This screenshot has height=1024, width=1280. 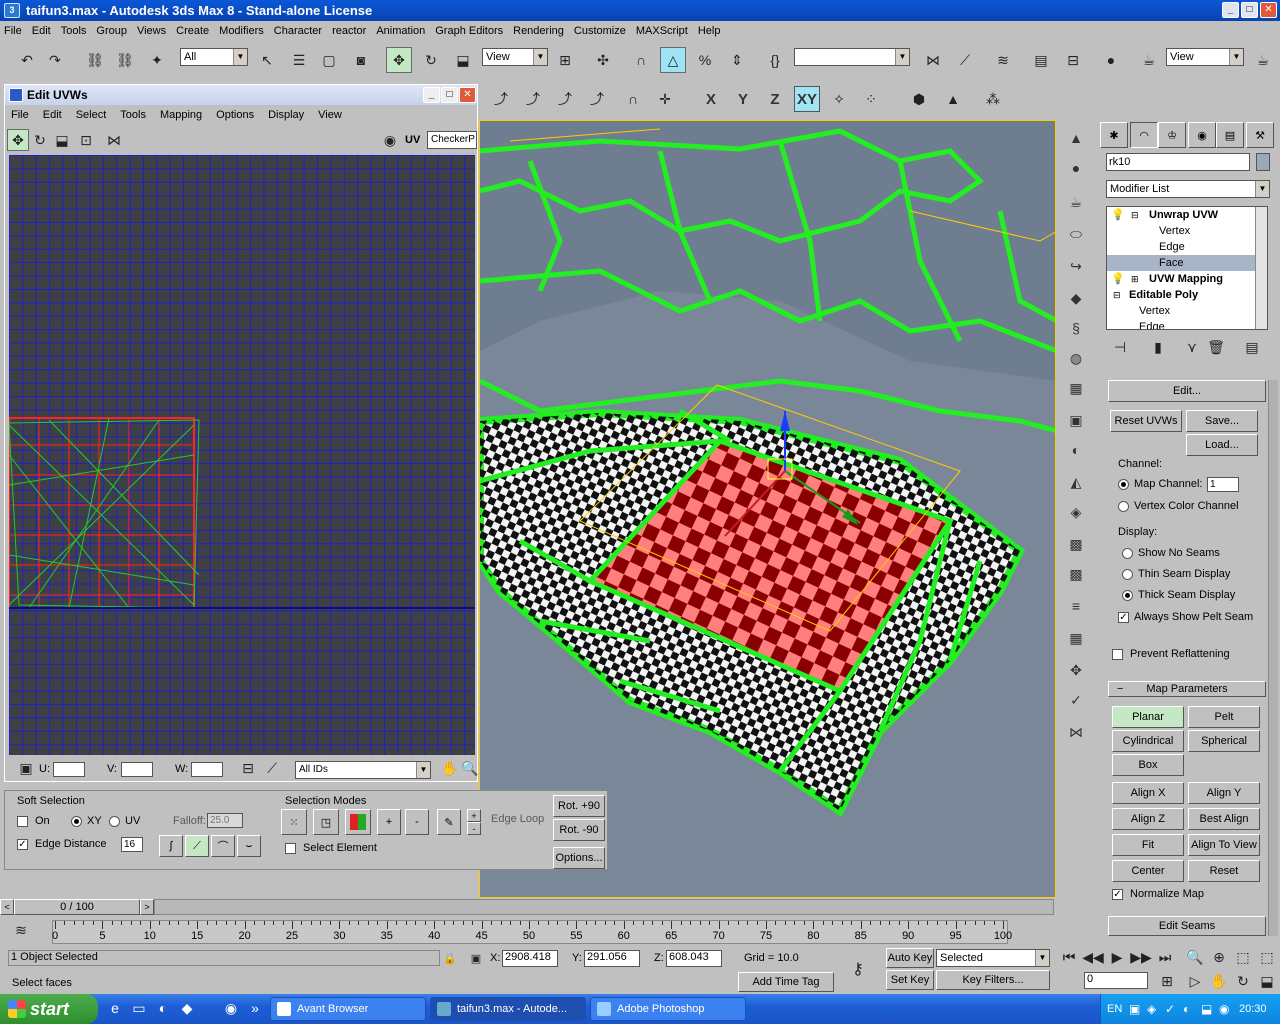 I want to click on prevent-reflattening-checkbox, so click(x=1117, y=654).